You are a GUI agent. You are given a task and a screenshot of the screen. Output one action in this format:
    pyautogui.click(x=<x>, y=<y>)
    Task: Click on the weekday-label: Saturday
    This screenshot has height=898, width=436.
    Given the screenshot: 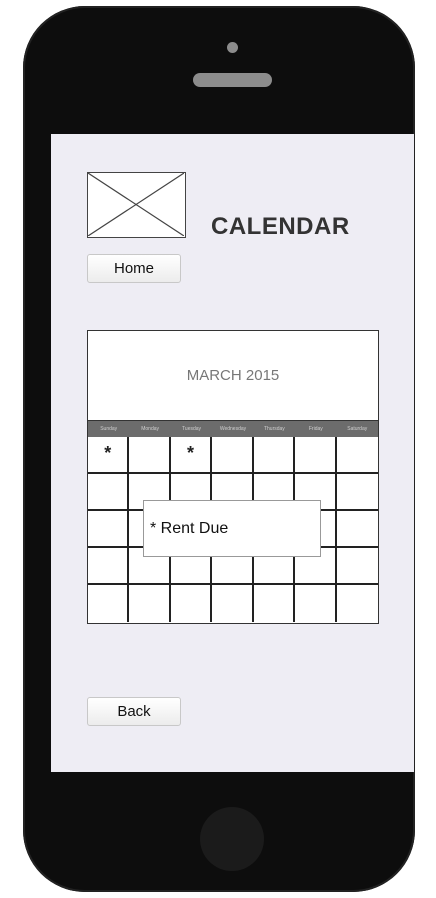 What is the action you would take?
    pyautogui.click(x=357, y=429)
    